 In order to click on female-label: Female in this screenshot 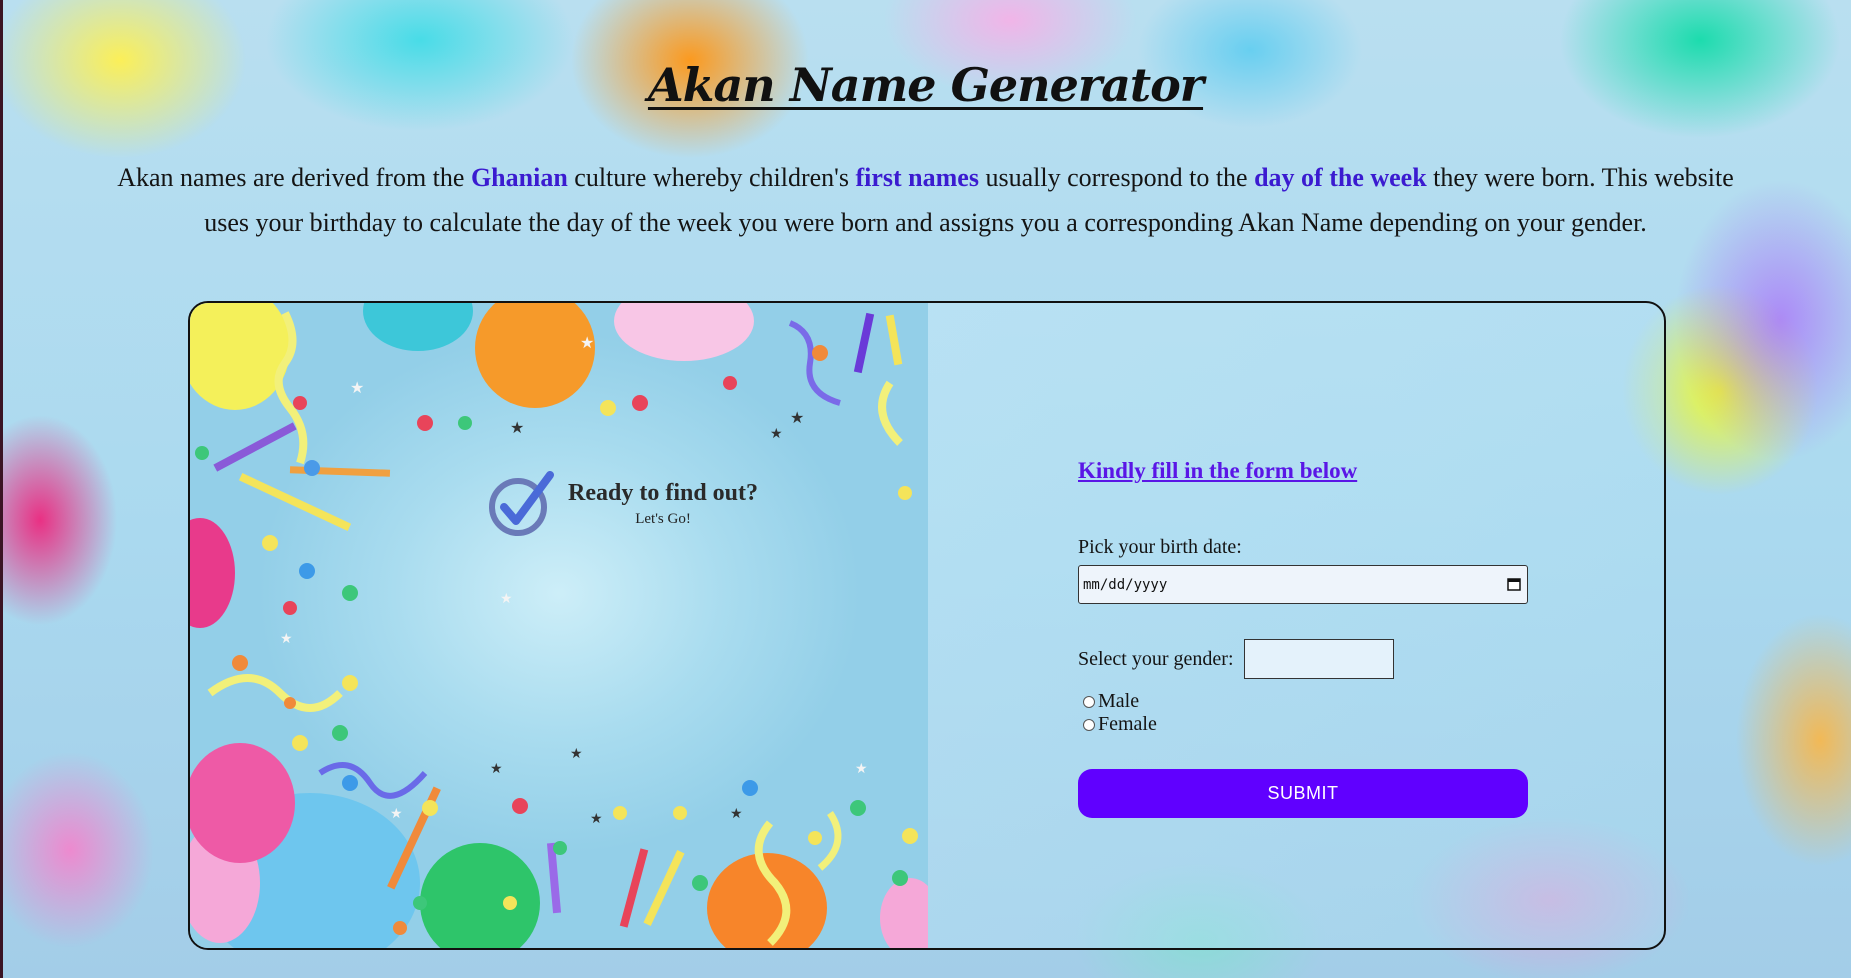, I will do `click(1127, 724)`.